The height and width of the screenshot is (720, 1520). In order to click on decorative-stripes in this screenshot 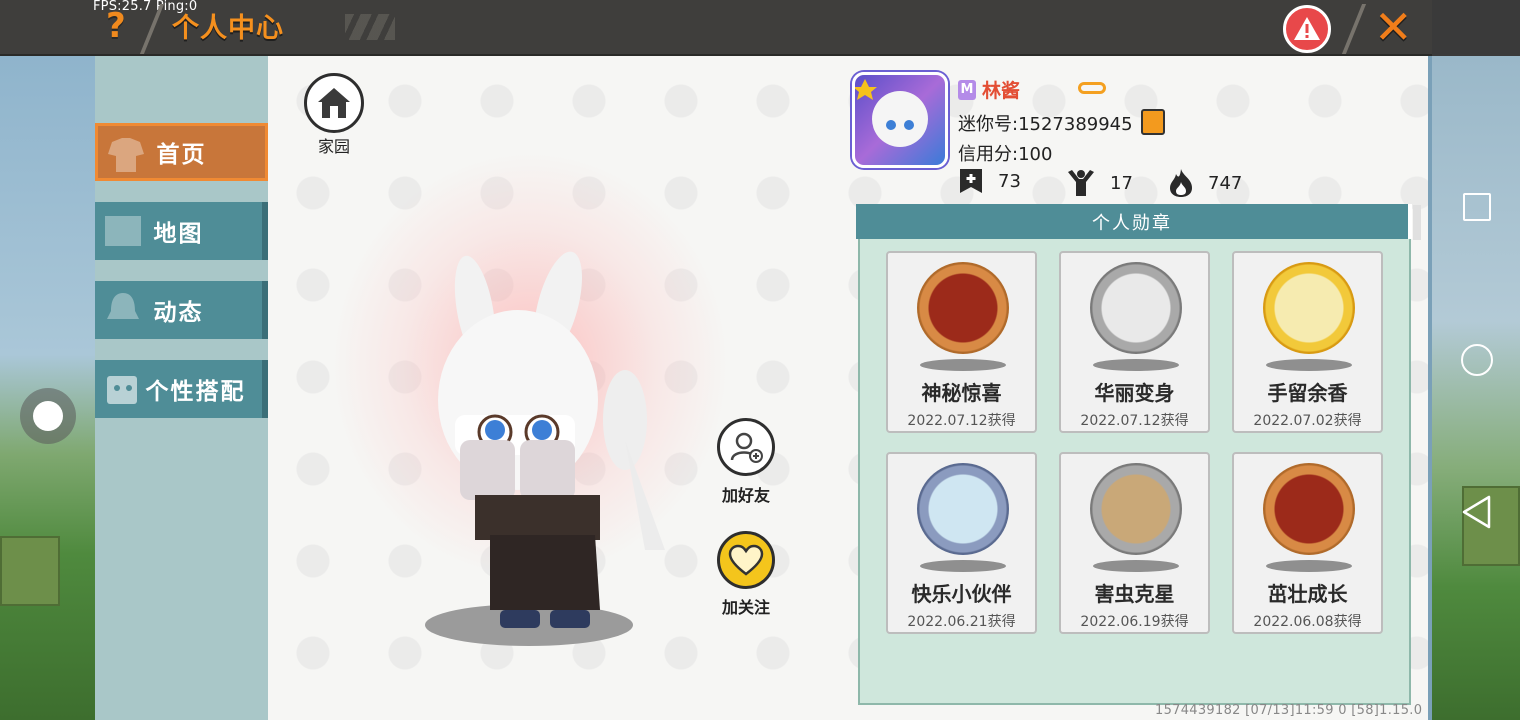, I will do `click(370, 27)`.